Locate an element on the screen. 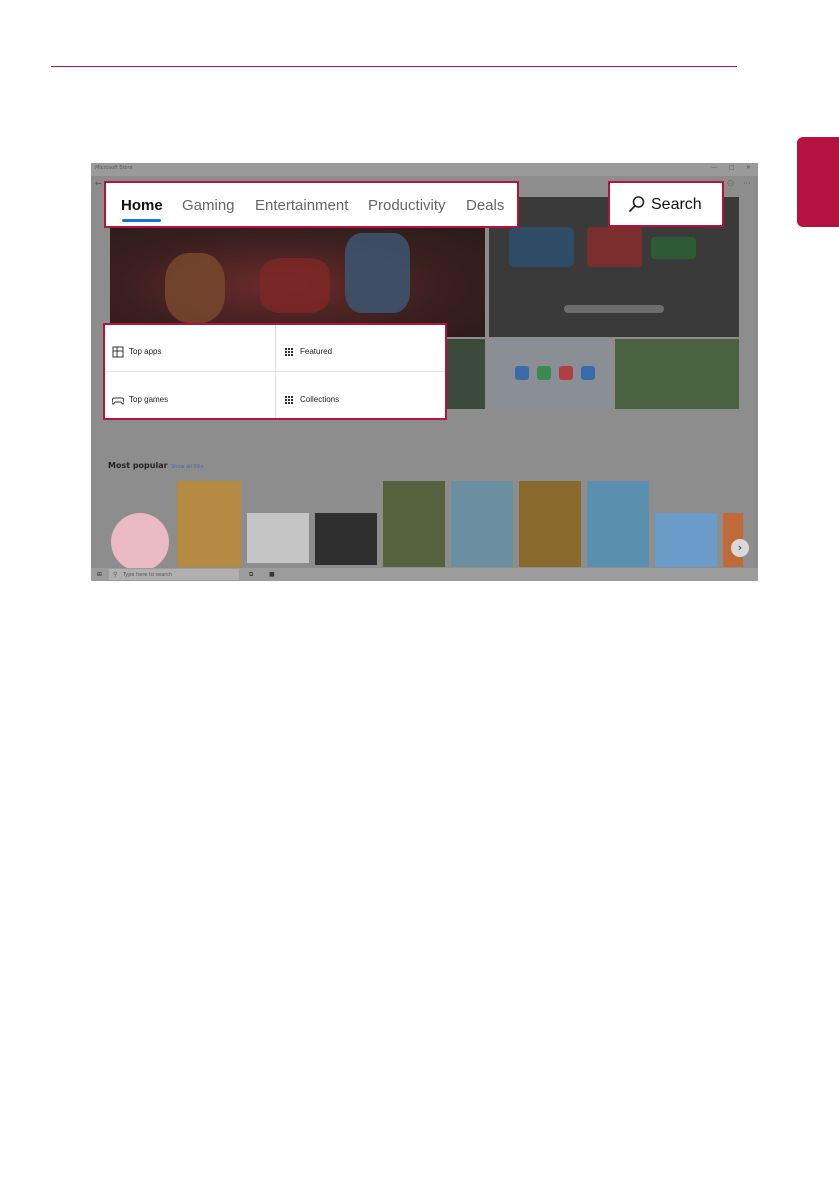 Image resolution: width=839 pixels, height=1191 pixels. active-tab-indicator is located at coordinates (141, 220).